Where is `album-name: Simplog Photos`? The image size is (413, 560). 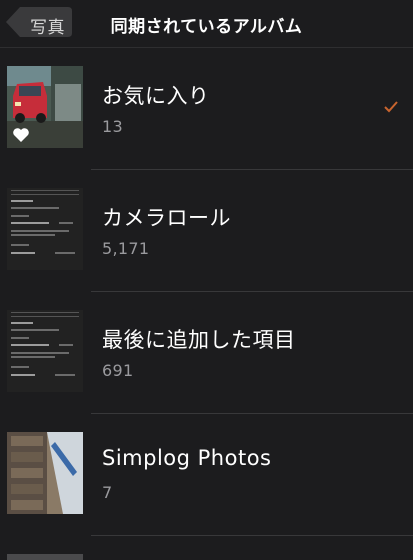
album-name: Simplog Photos is located at coordinates (187, 458).